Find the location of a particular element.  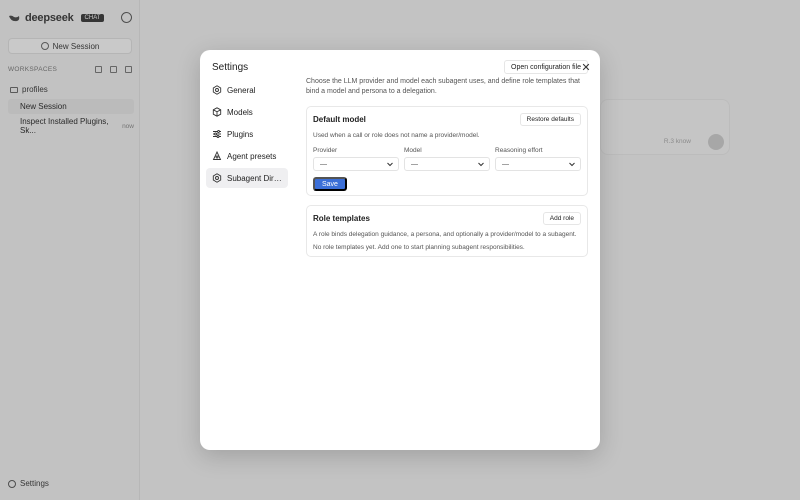

provider-value: — is located at coordinates (323, 164).